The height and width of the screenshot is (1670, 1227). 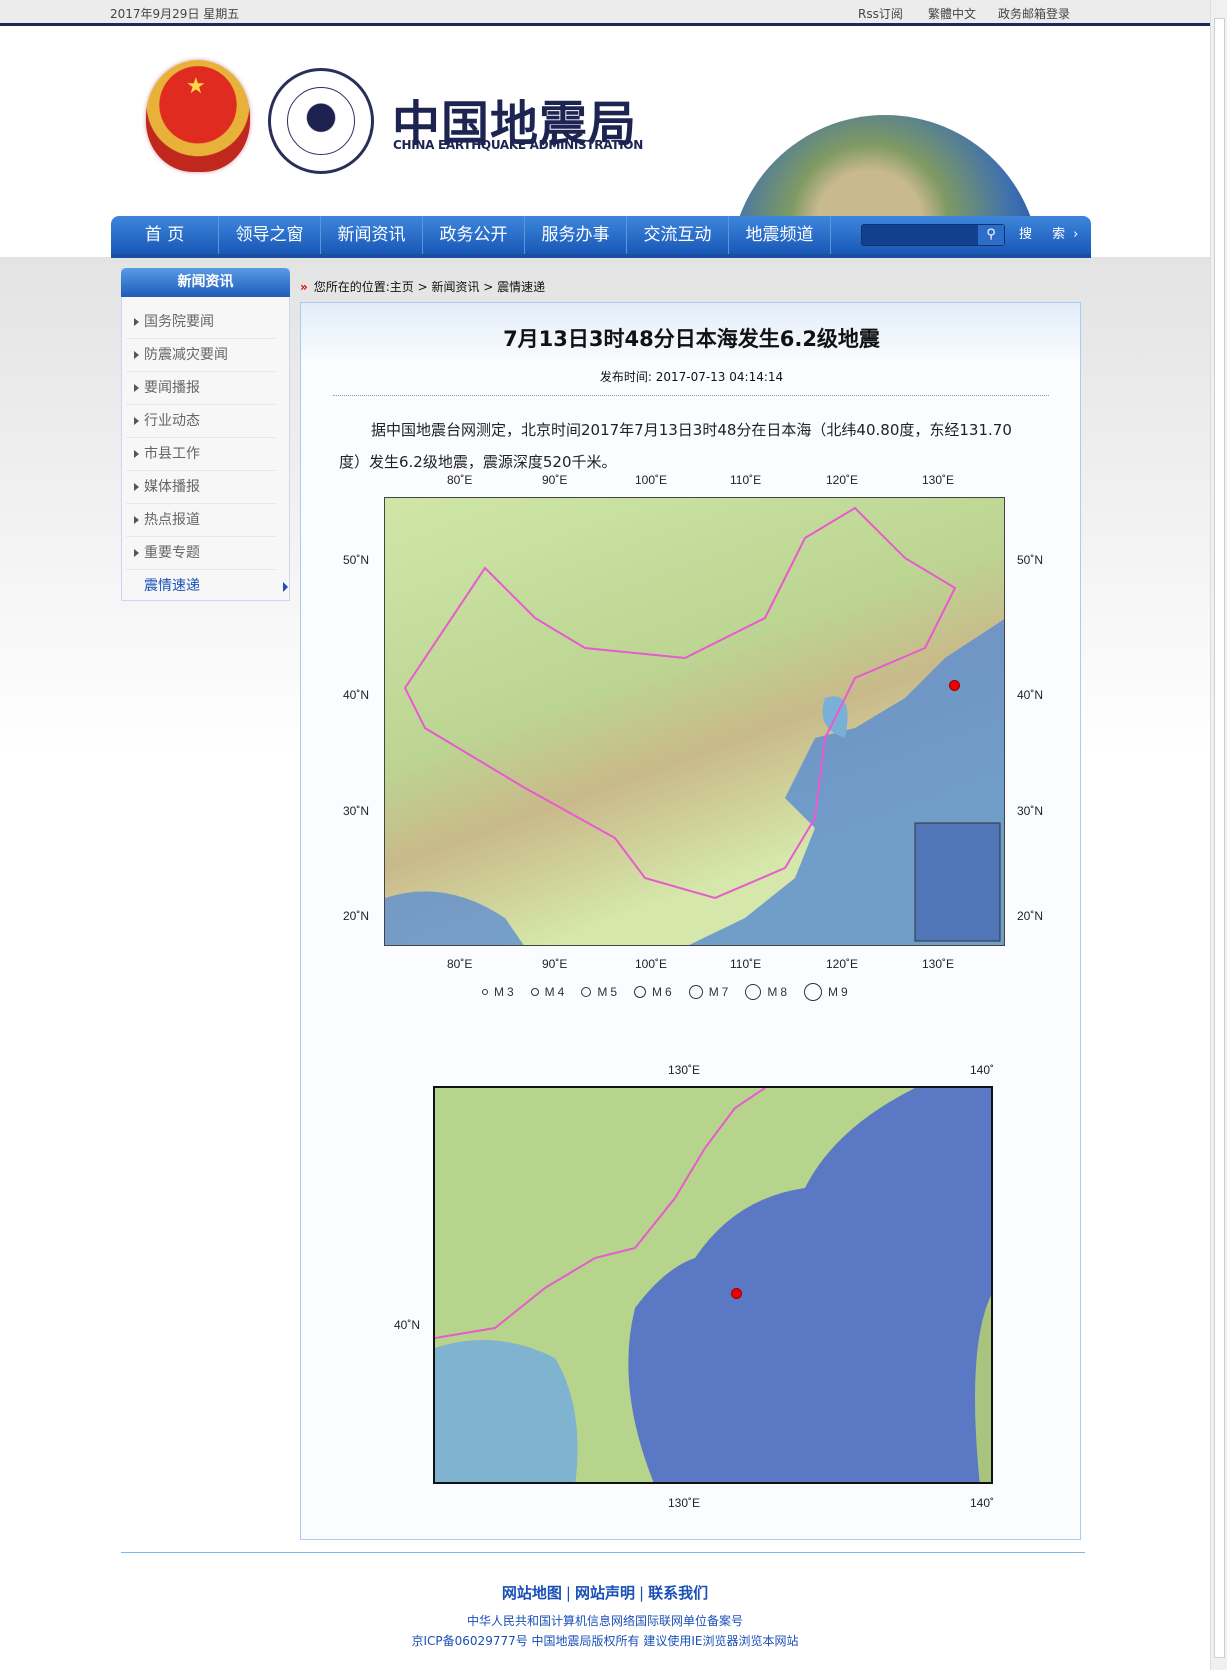 What do you see at coordinates (813, 992) in the screenshot?
I see `m9-circle-icon` at bounding box center [813, 992].